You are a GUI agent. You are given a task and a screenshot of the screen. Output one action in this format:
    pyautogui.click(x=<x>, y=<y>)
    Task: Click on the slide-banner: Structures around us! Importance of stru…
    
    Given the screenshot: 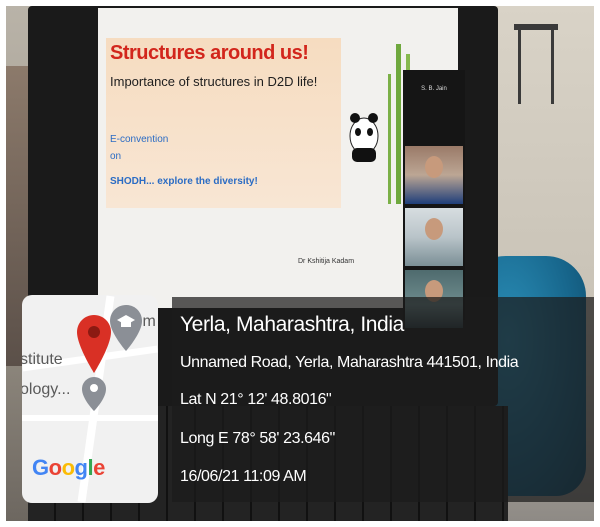 What is the action you would take?
    pyautogui.click(x=223, y=123)
    